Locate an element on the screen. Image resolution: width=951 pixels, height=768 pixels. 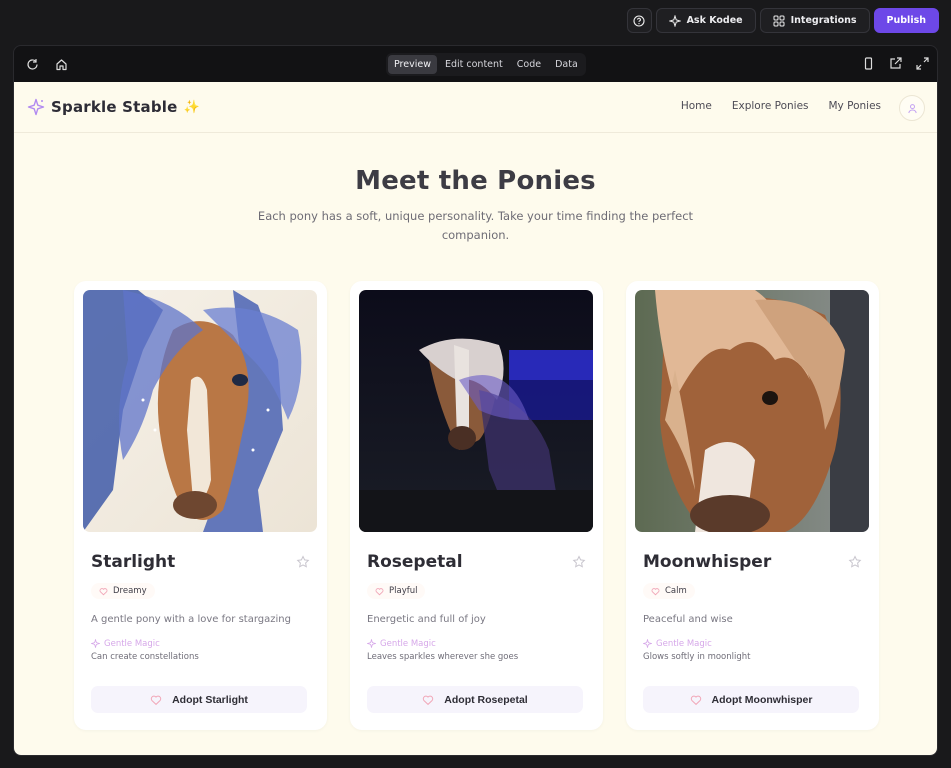
home-icon is located at coordinates (61, 64).